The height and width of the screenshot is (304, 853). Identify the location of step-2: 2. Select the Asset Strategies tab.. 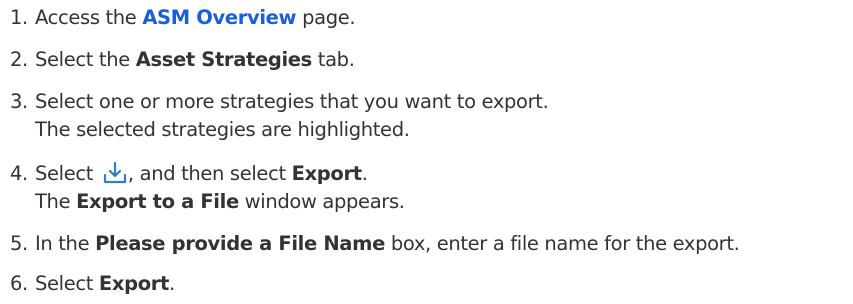
(177, 60).